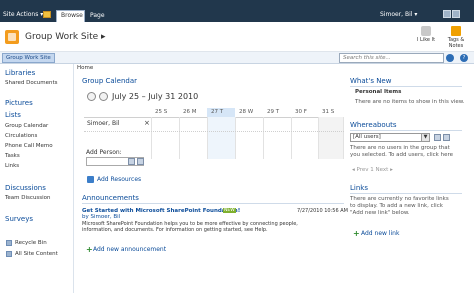 This screenshot has height=293, width=474. I want to click on top-nav-current-tab: Group Work Site, so click(28, 58).